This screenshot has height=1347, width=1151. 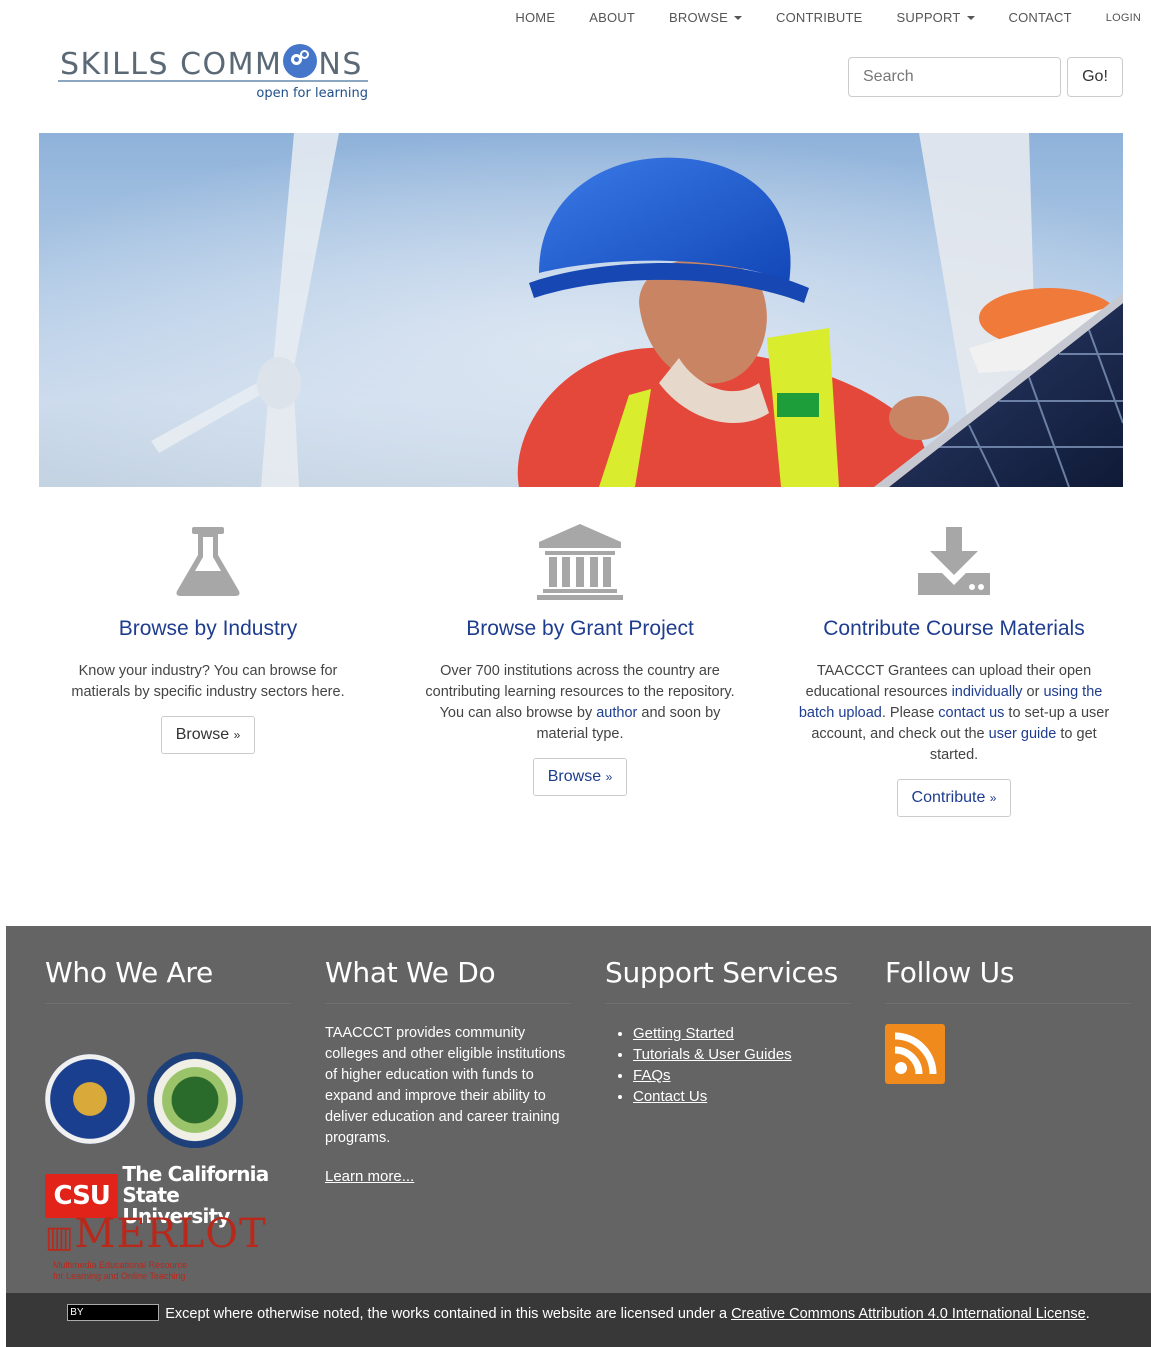 I want to click on list-item: FAQs, so click(x=742, y=1075).